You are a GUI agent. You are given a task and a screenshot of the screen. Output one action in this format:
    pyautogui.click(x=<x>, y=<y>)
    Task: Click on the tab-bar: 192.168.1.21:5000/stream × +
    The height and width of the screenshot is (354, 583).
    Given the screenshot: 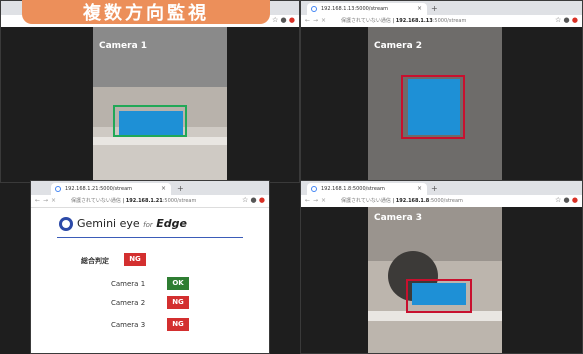 What is the action you would take?
    pyautogui.click(x=150, y=188)
    